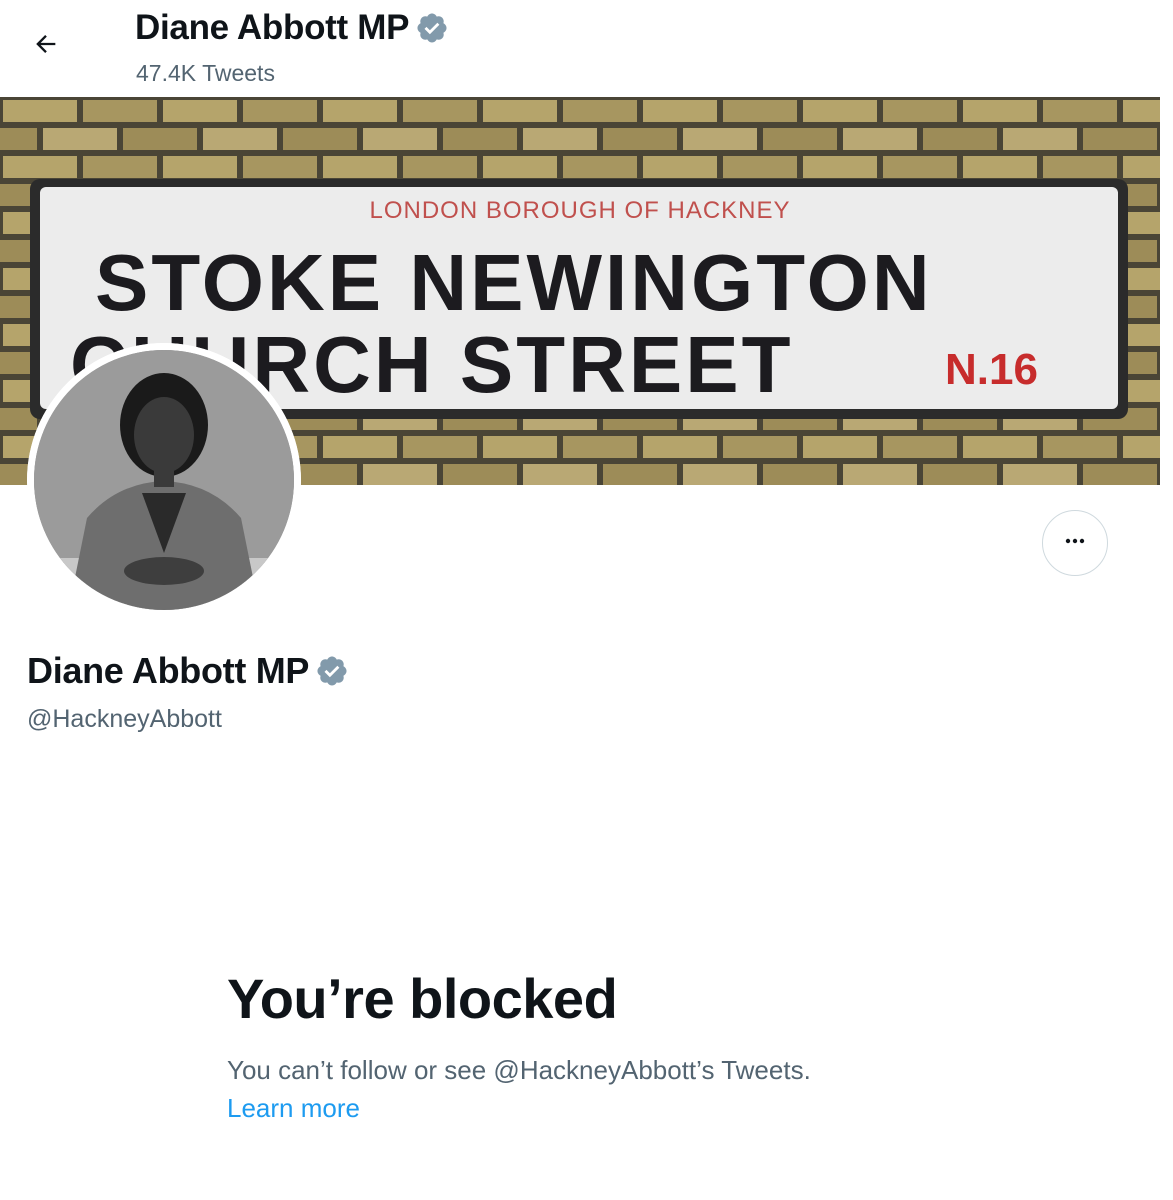 The image size is (1173, 1200). Describe the element at coordinates (168, 670) in the screenshot. I see `profile-display-name: Diane Abbott MP` at that location.